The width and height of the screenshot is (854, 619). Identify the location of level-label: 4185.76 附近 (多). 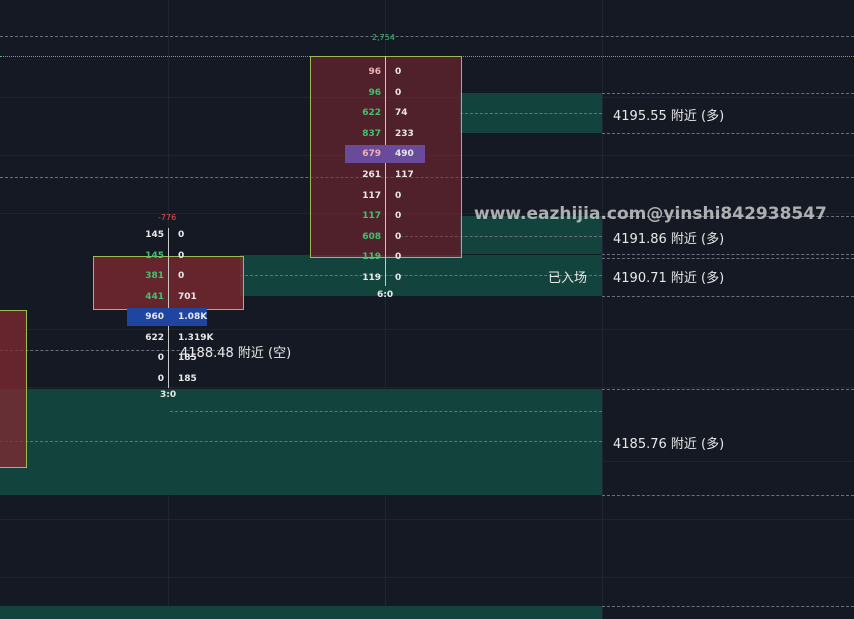
(669, 444).